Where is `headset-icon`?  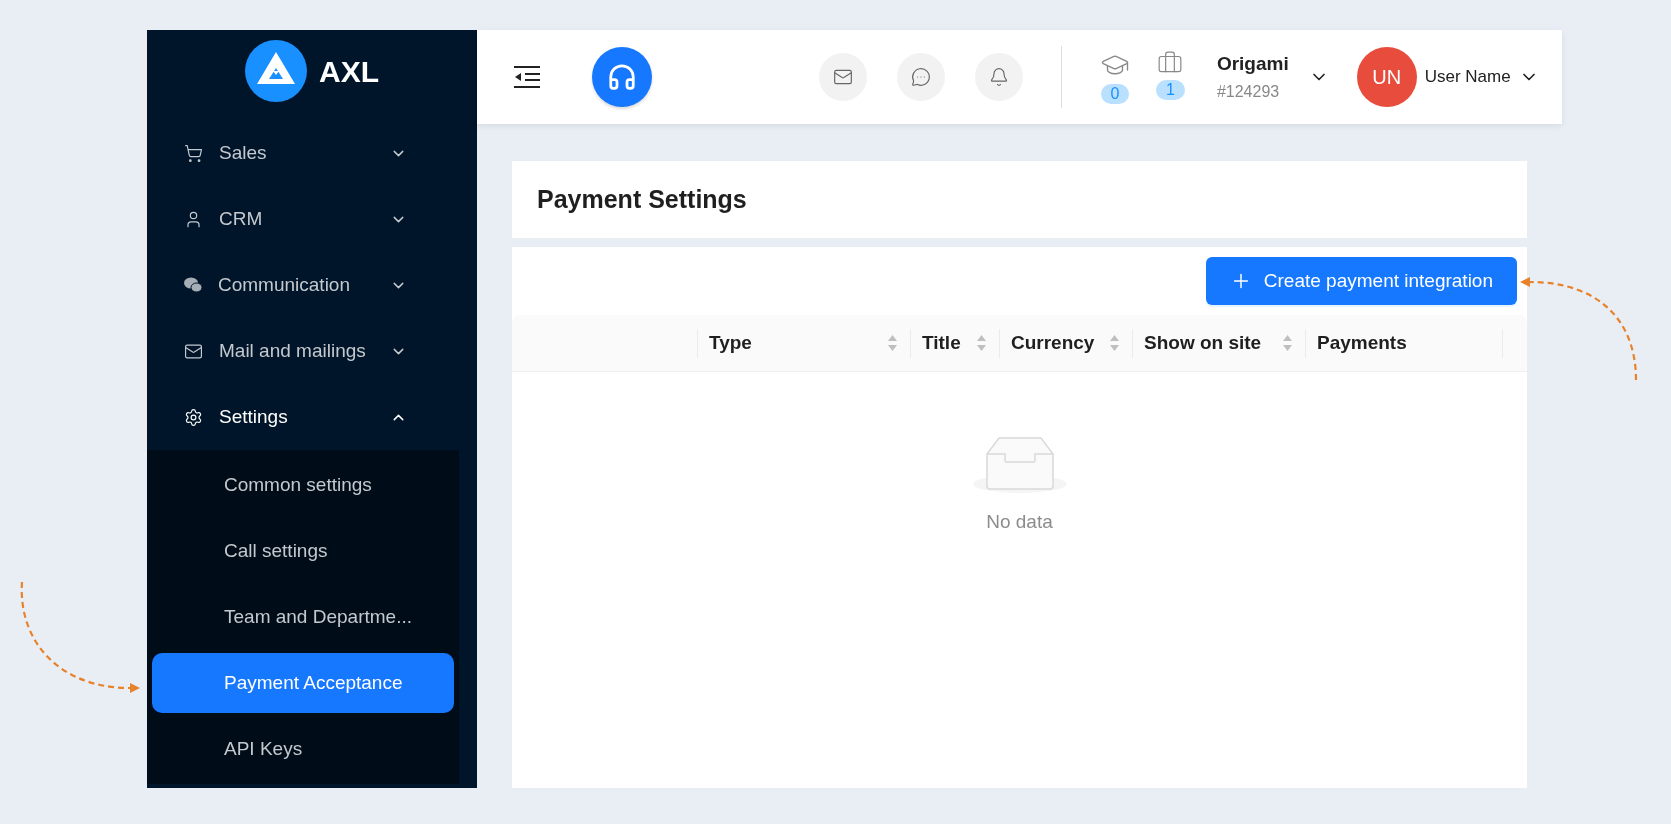 headset-icon is located at coordinates (622, 77).